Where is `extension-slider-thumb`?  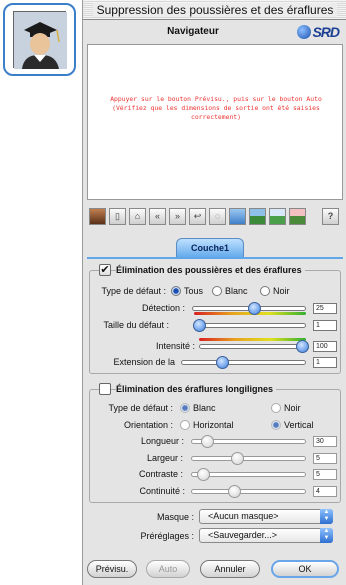
extension-slider-thumb is located at coordinates (222, 362).